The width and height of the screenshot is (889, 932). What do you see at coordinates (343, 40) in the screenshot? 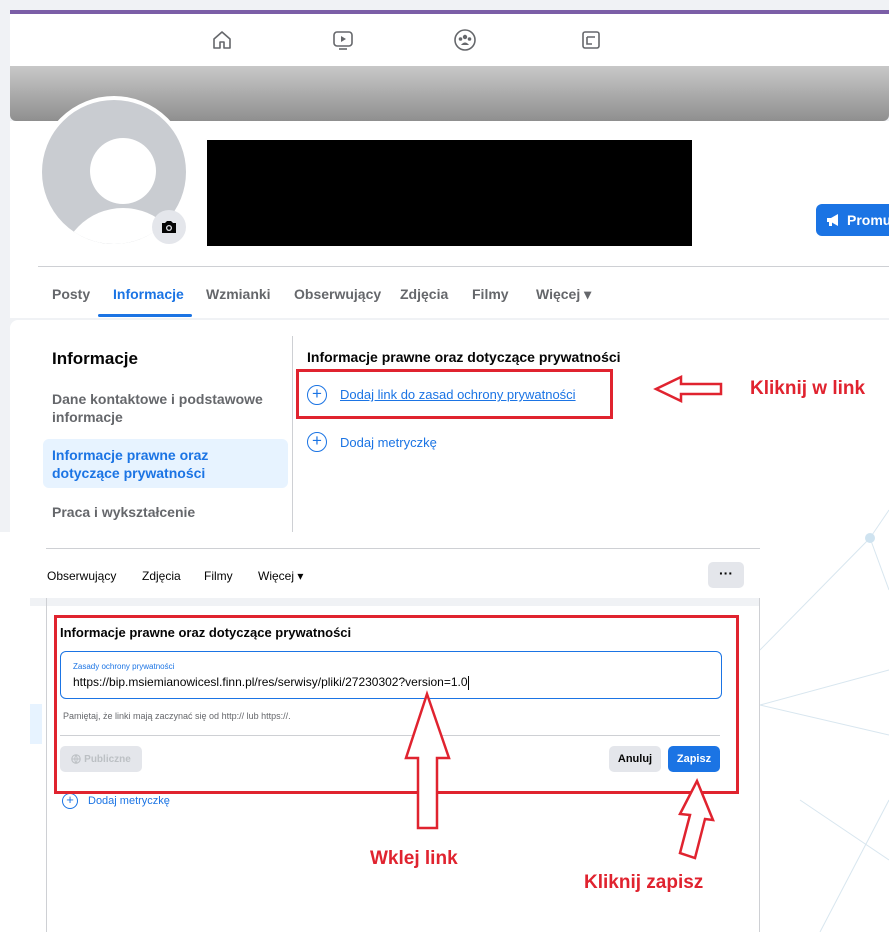
I see `video-icon` at bounding box center [343, 40].